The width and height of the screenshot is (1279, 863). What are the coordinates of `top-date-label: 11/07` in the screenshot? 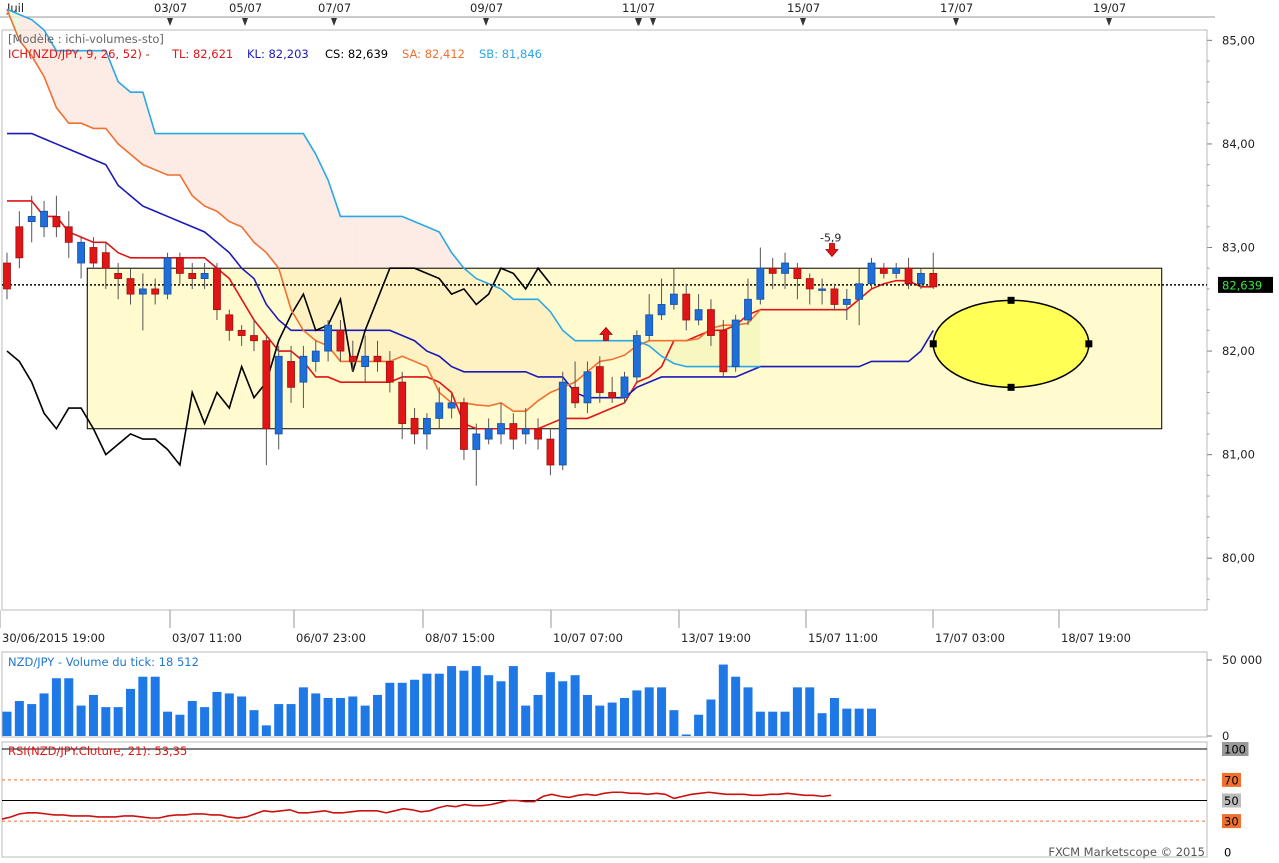 It's located at (638, 8).